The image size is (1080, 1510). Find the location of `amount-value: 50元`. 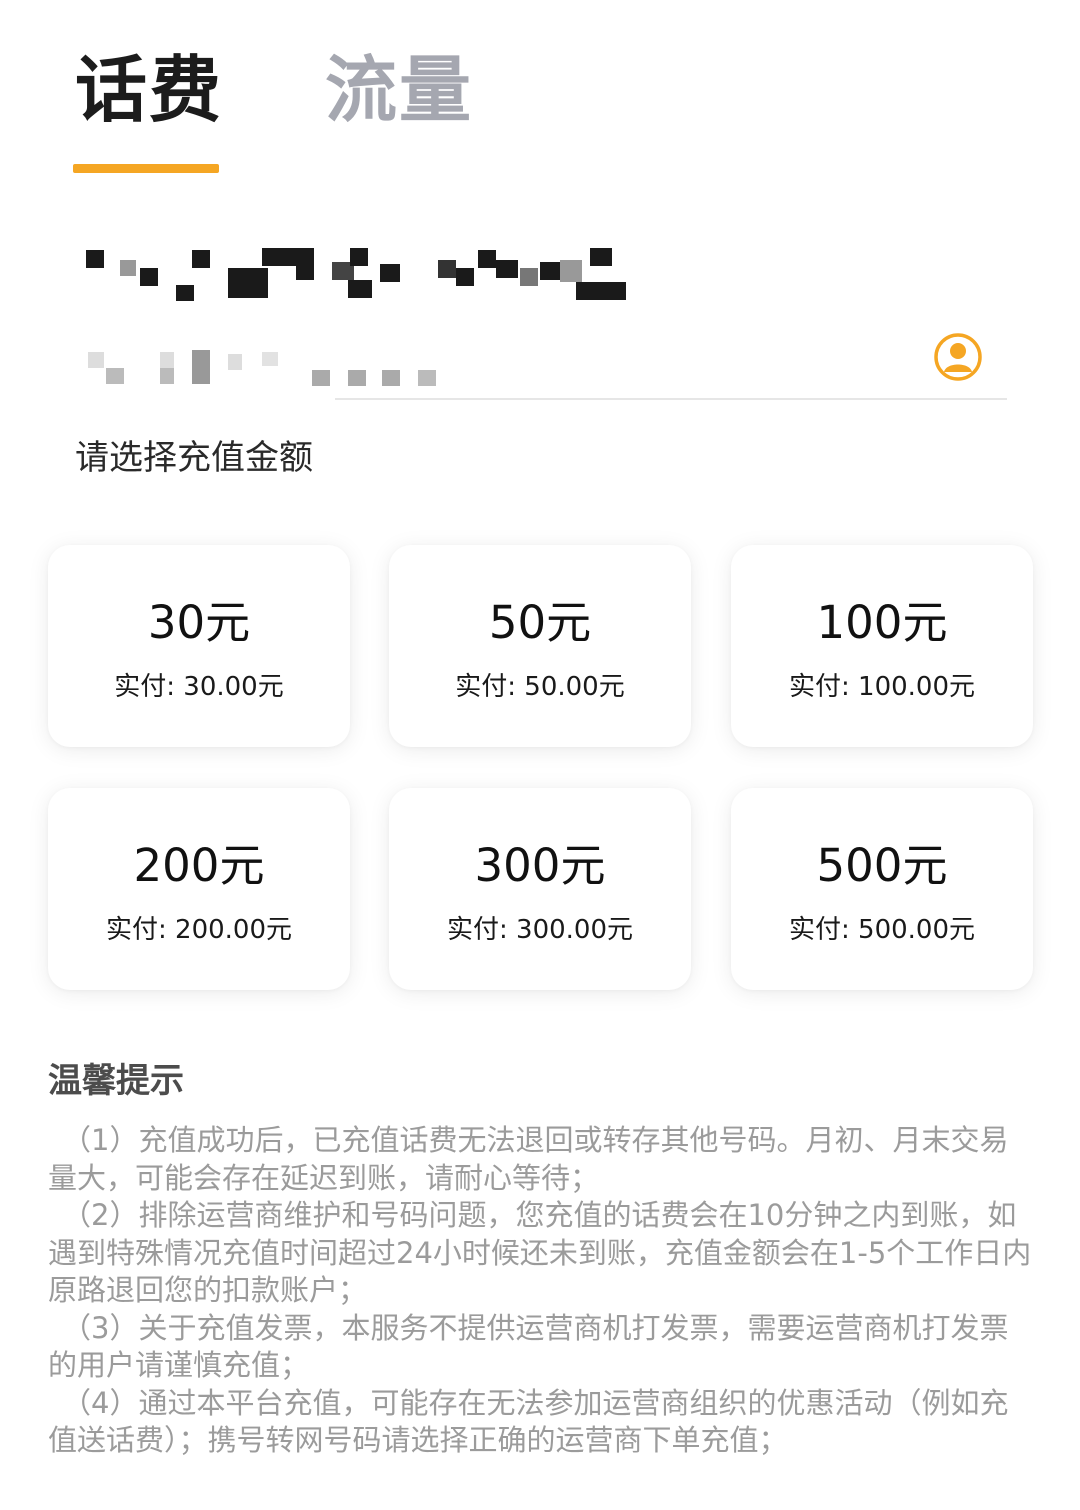

amount-value: 50元 is located at coordinates (540, 622).